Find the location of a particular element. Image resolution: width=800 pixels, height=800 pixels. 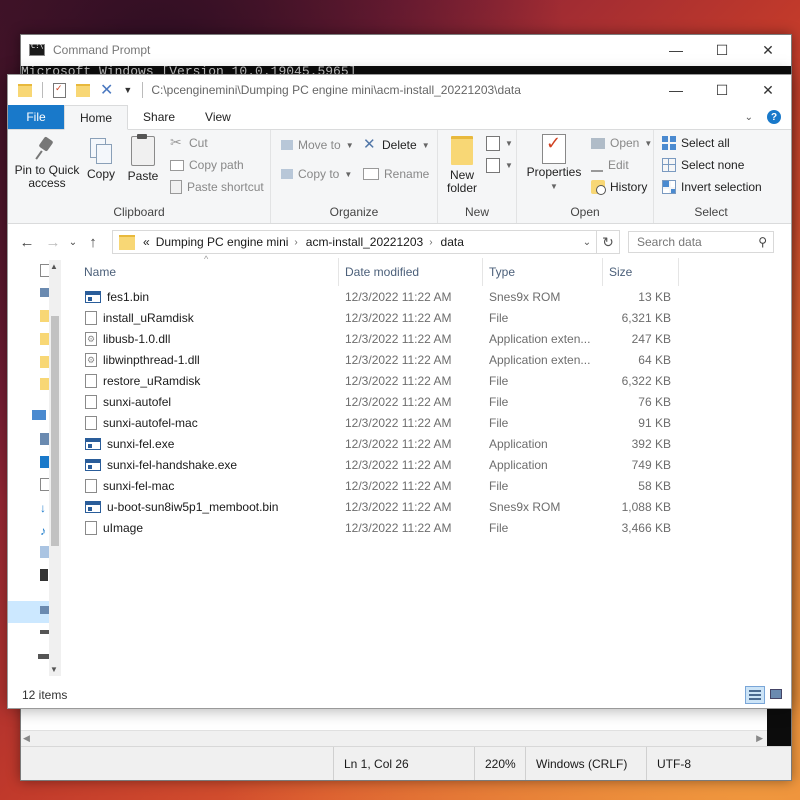

table-row: sunxi-fel-mac 12/3/2022 11:22 AM File 58 KB is located at coordinates (427, 485).